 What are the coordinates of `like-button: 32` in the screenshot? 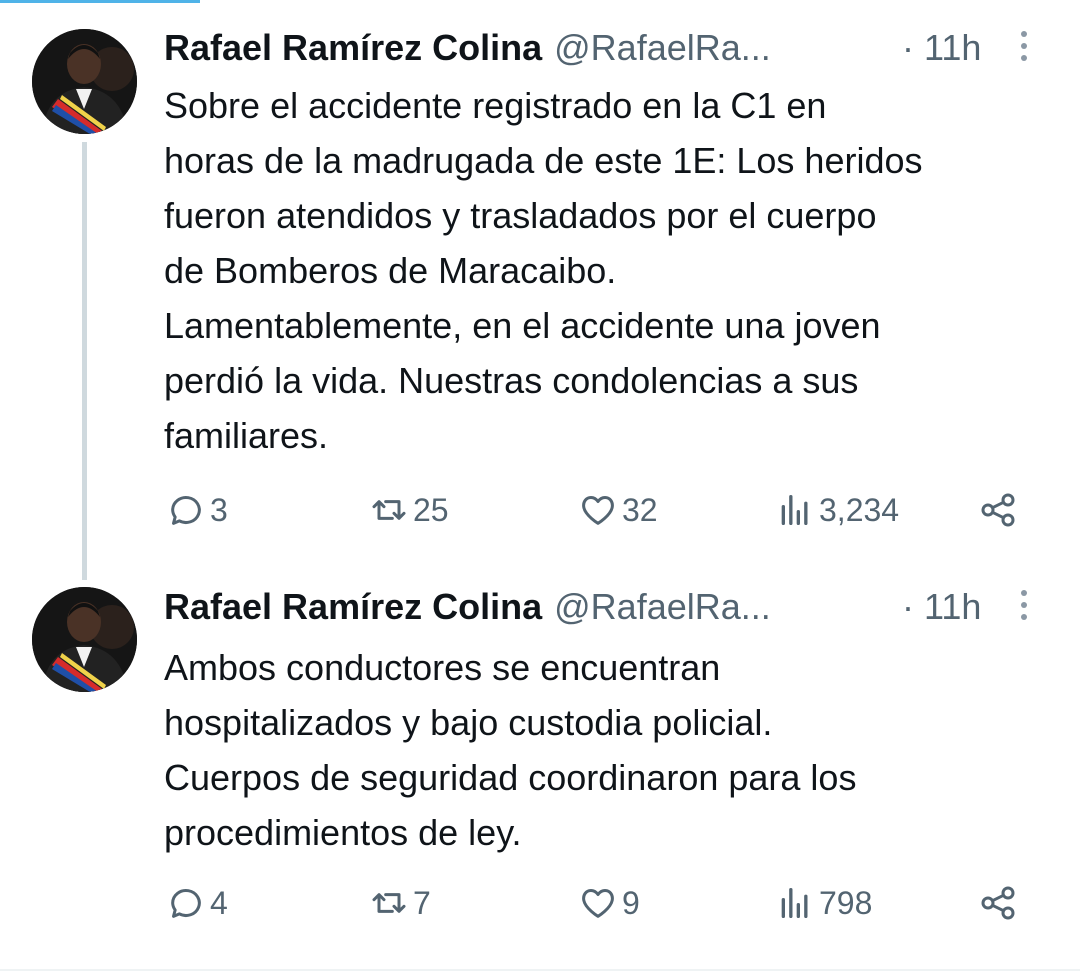 It's located at (618, 510).